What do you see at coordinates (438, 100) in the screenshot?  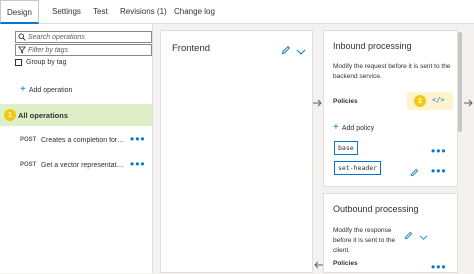 I see `code-icon: </>` at bounding box center [438, 100].